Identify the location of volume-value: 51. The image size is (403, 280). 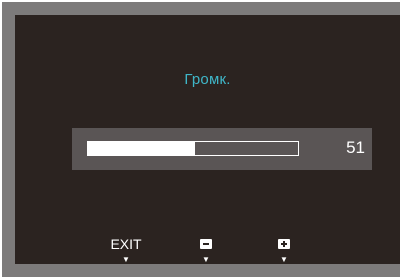
(355, 147).